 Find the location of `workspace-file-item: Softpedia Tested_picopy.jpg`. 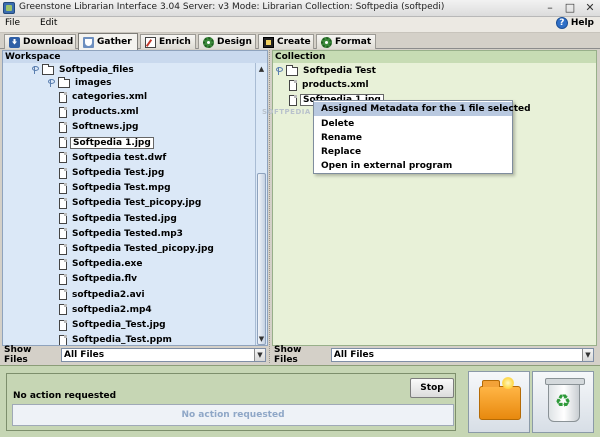

workspace-file-item: Softpedia Tested_picopy.jpg is located at coordinates (137, 249).